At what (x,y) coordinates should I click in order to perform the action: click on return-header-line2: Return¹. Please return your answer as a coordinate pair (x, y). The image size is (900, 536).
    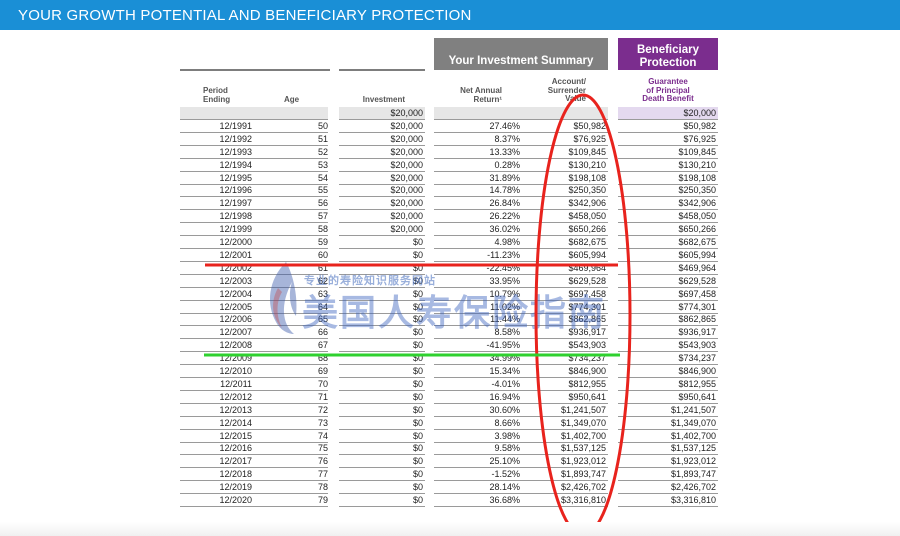
    Looking at the image, I should click on (487, 99).